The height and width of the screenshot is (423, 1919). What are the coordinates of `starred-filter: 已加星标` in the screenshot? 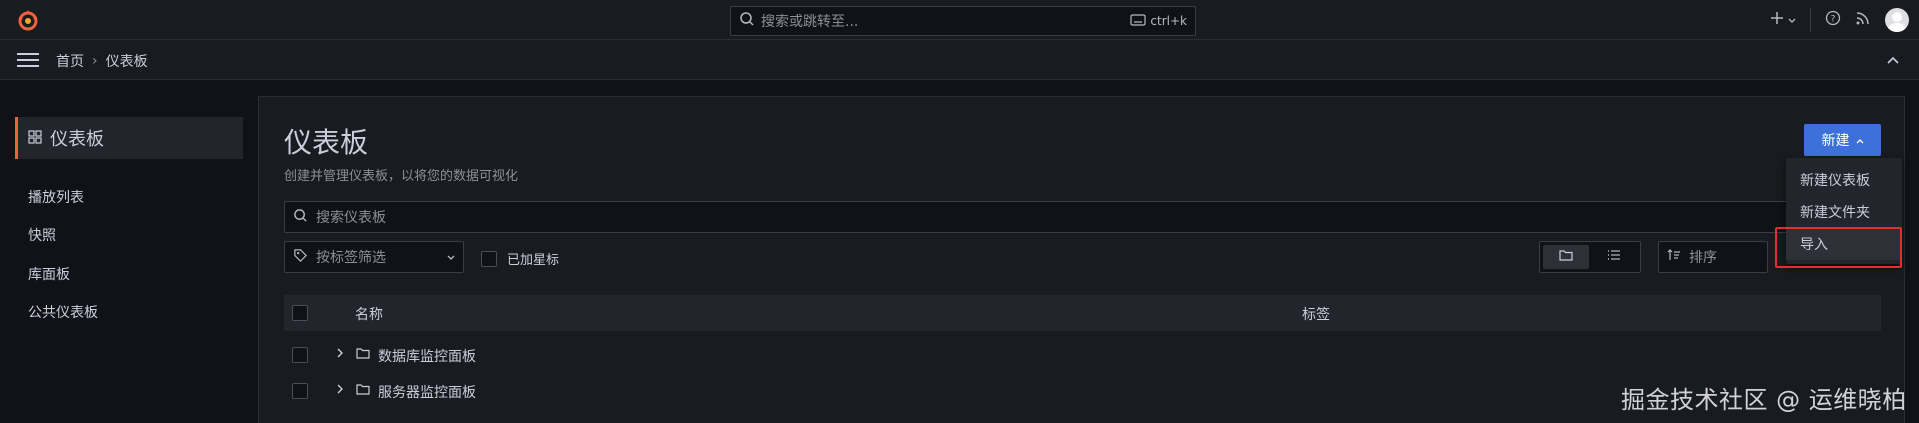 It's located at (520, 258).